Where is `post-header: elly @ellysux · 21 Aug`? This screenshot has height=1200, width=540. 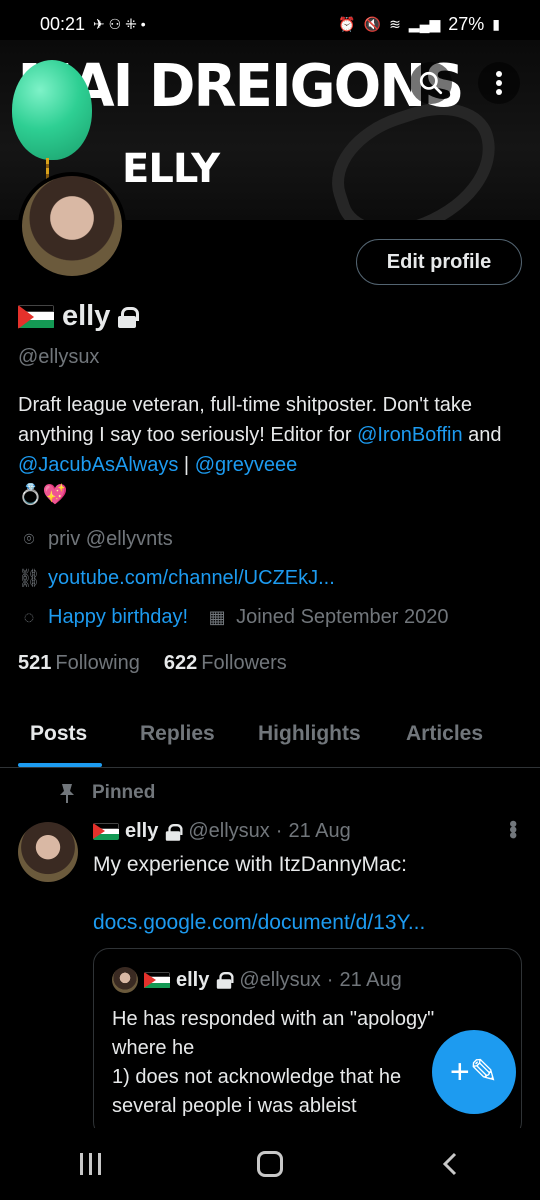
post-header: elly @ellysux · 21 Aug is located at coordinates (222, 831).